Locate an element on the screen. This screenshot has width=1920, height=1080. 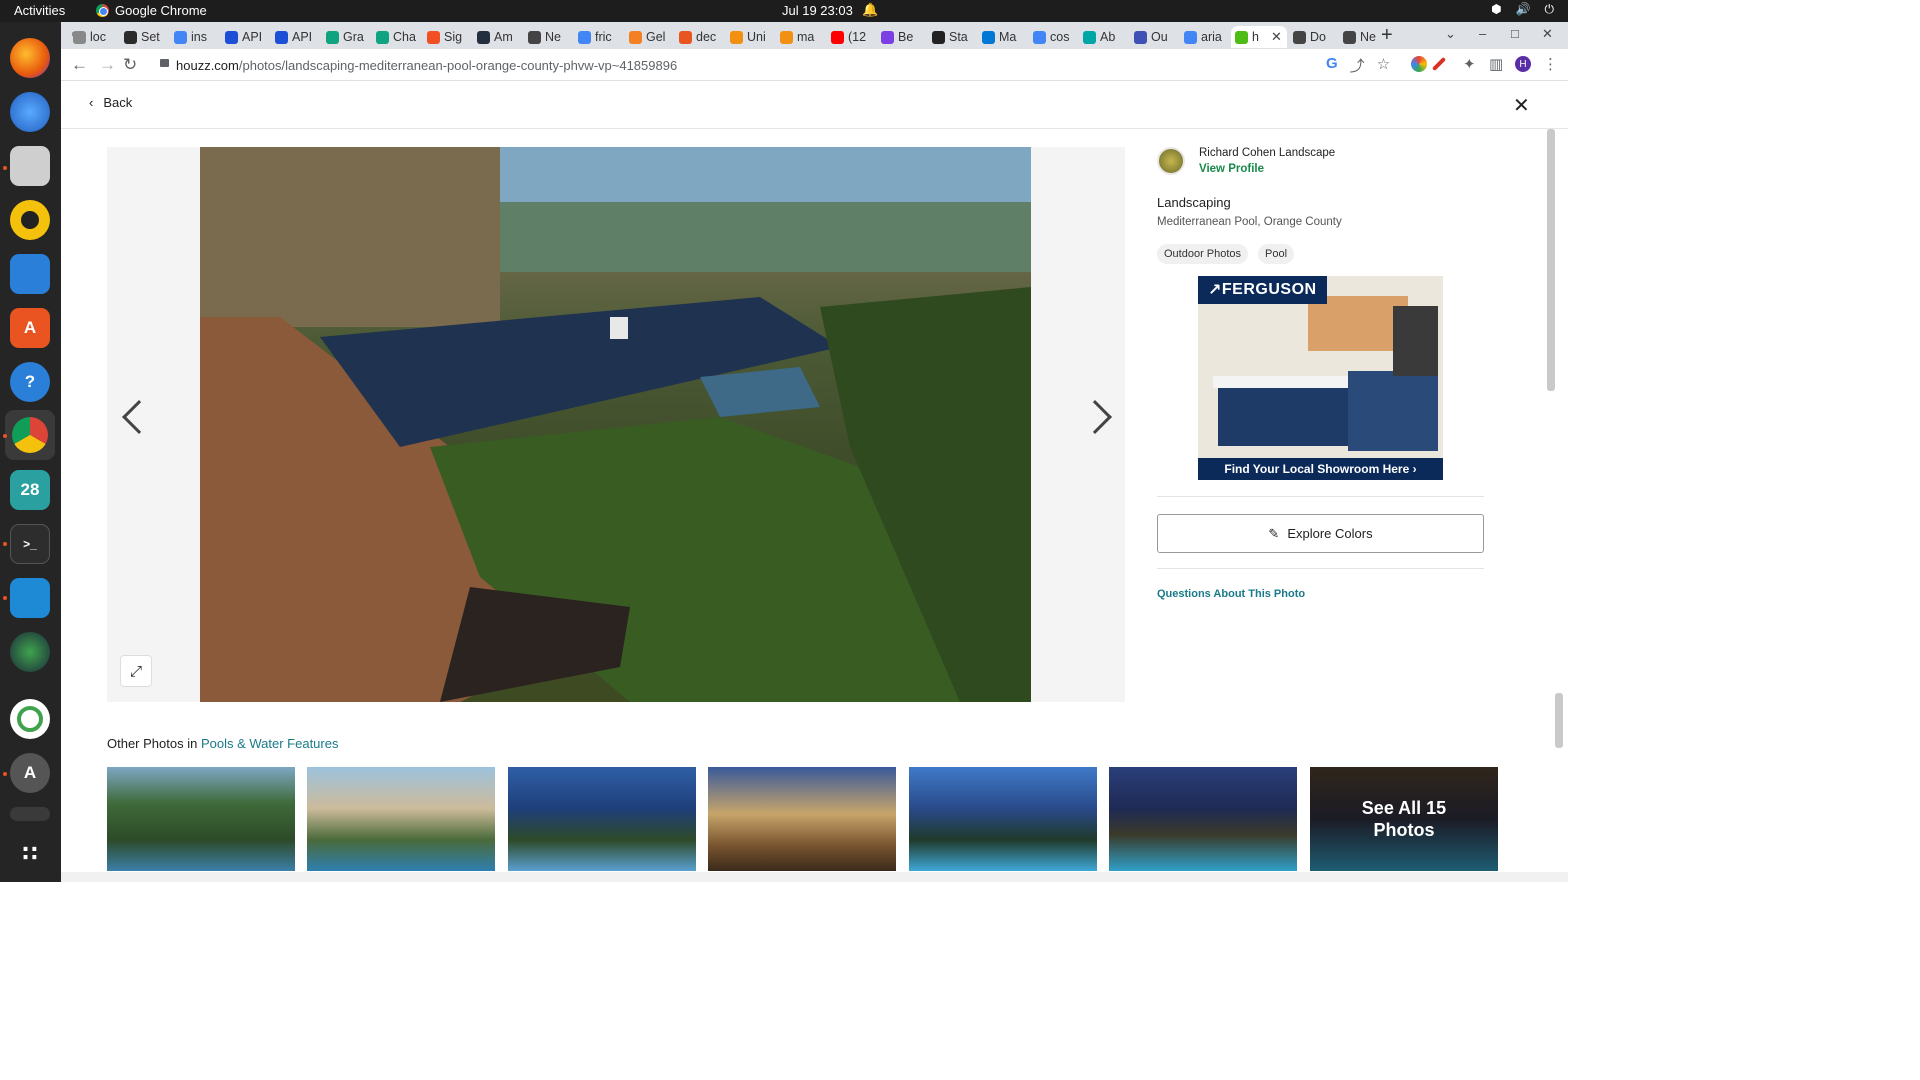
bell-icon: 🔔 is located at coordinates (870, 9).